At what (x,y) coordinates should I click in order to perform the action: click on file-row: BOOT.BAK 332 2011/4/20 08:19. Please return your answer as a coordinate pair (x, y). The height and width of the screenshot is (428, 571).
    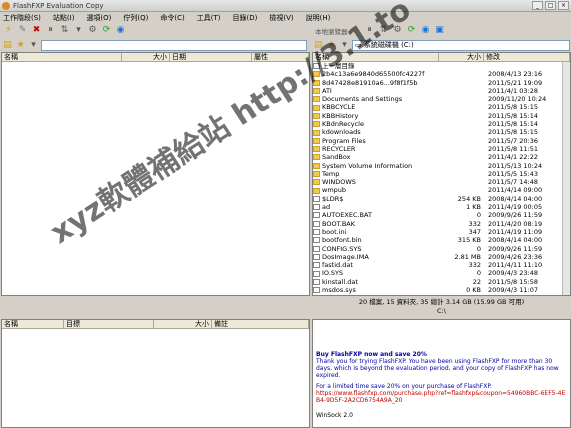
    Looking at the image, I should click on (441, 224).